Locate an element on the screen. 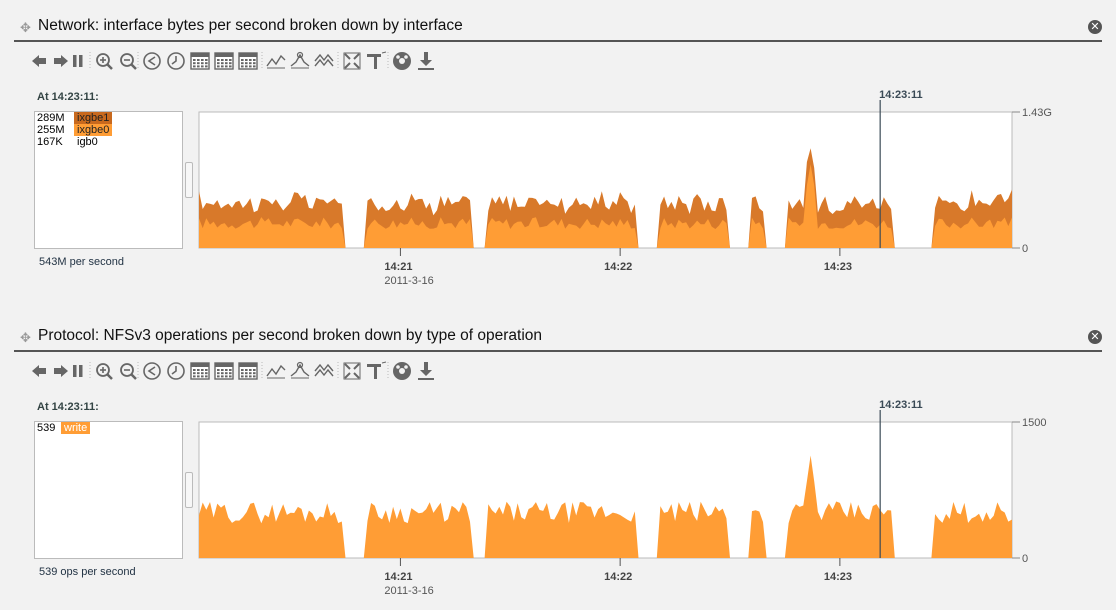  y-max-label: 1.43G is located at coordinates (1037, 113).